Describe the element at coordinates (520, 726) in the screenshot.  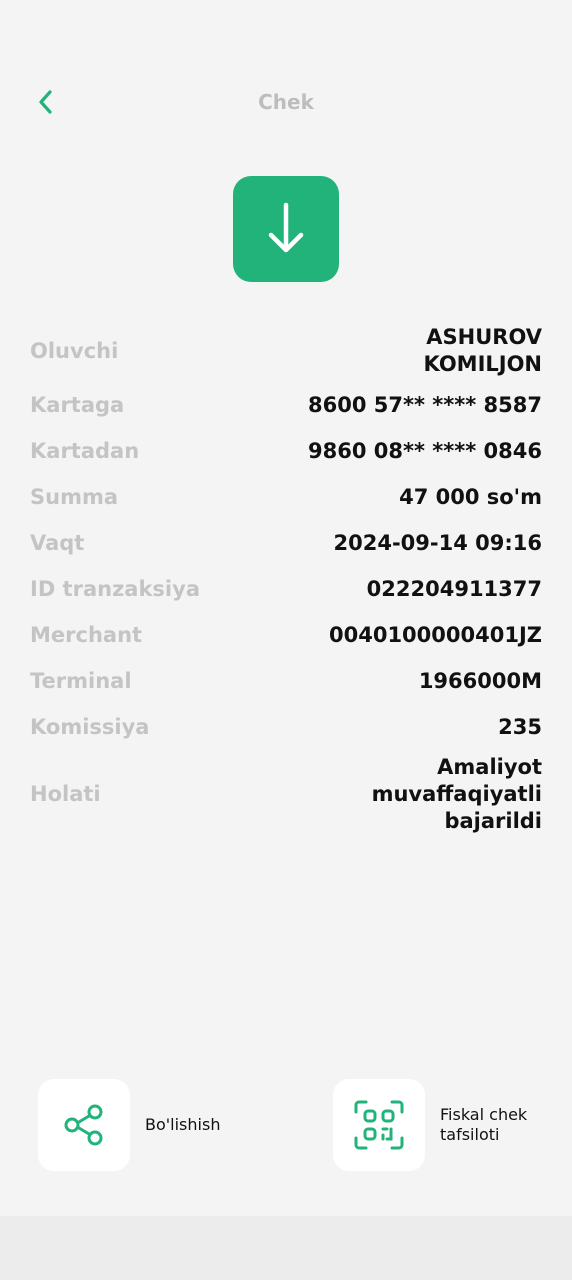
I see `detail-value: 235` at that location.